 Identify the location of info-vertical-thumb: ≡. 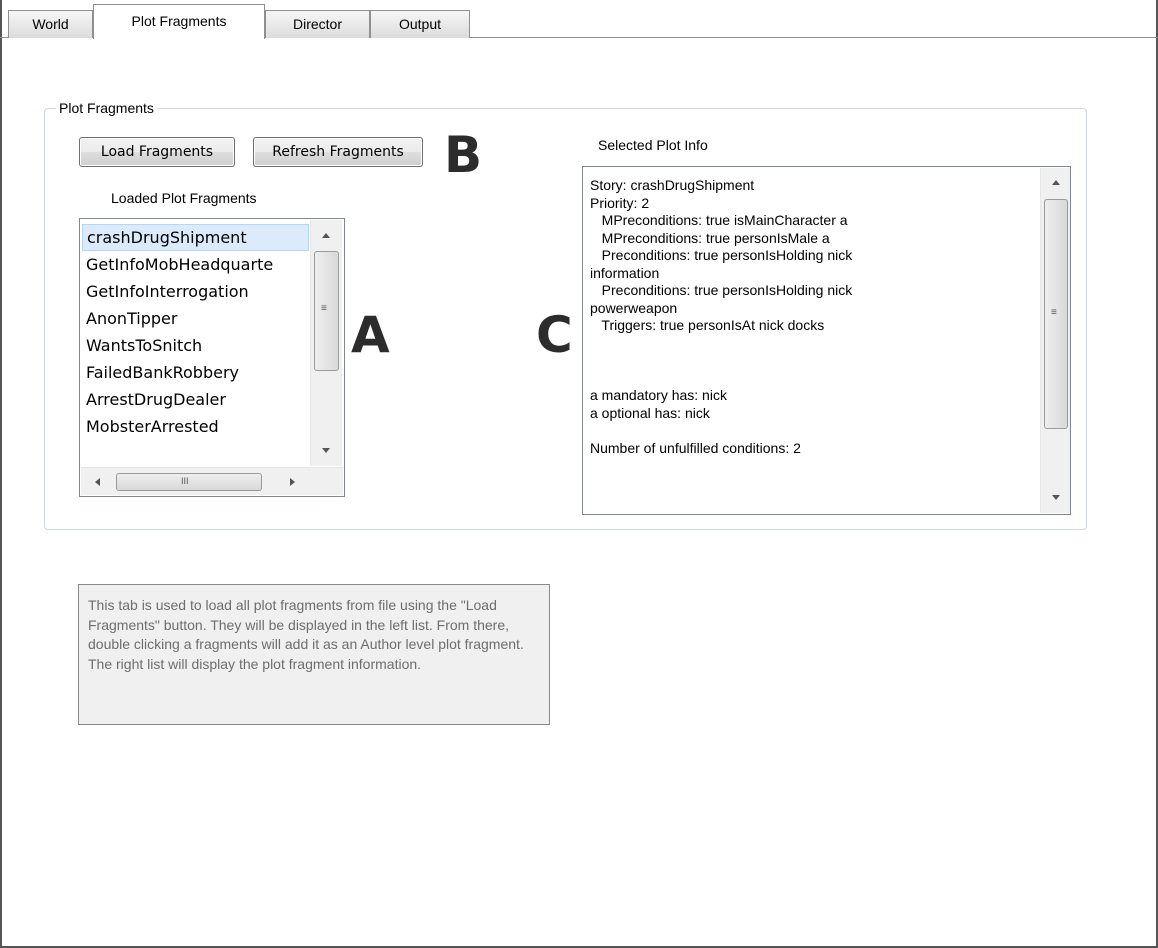
(1056, 314).